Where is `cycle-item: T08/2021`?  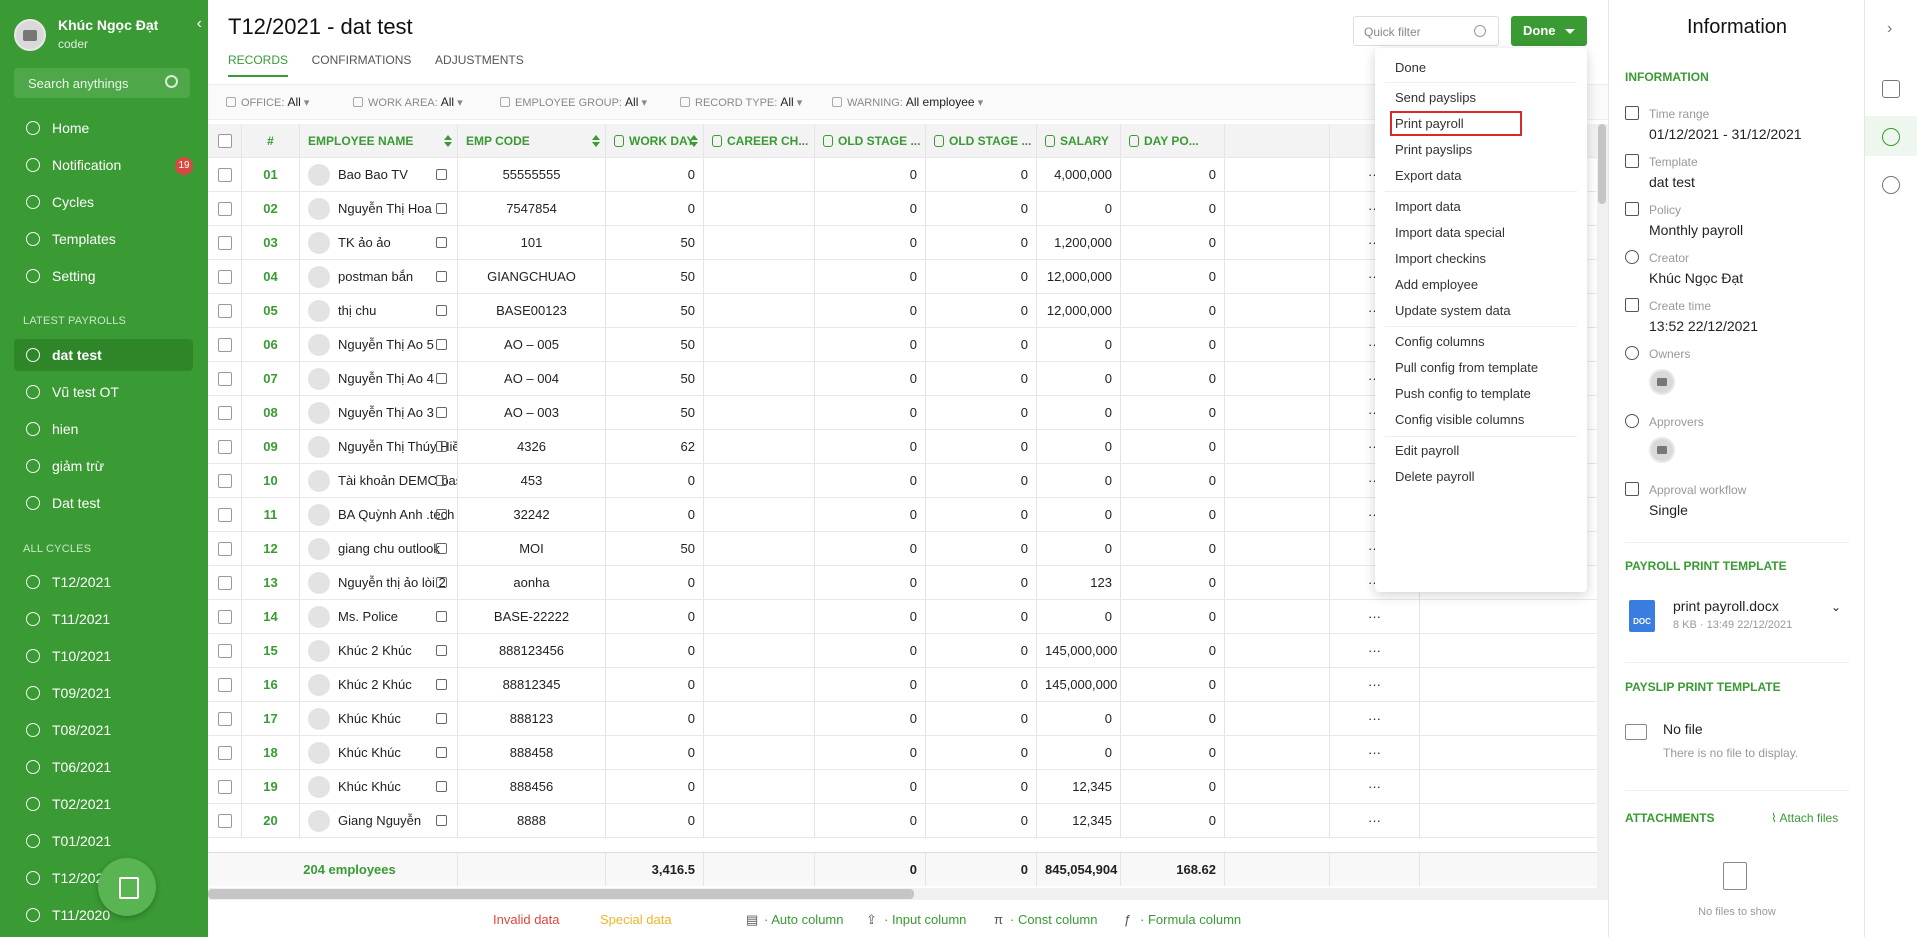
cycle-item: T08/2021 is located at coordinates (103, 730).